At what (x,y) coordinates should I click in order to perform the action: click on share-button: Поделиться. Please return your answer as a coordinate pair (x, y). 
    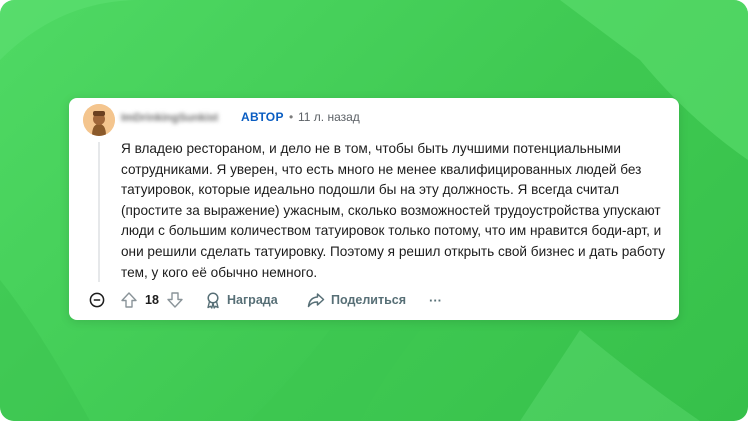
    Looking at the image, I should click on (356, 300).